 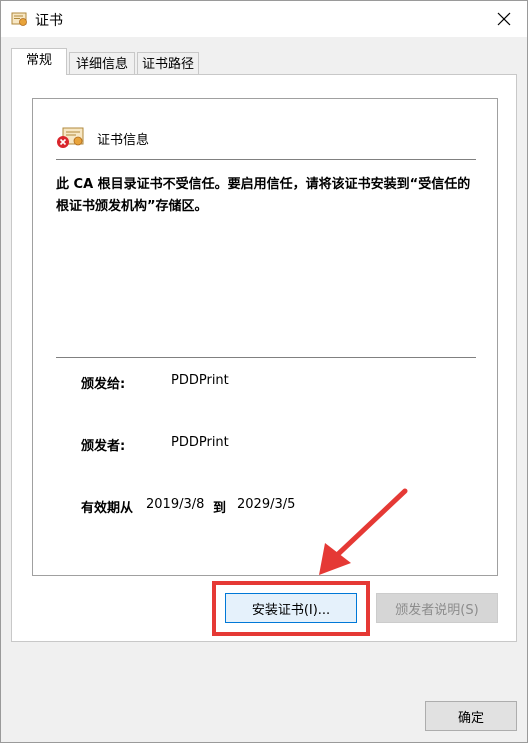 What do you see at coordinates (49, 21) in the screenshot?
I see `window-title: 证书` at bounding box center [49, 21].